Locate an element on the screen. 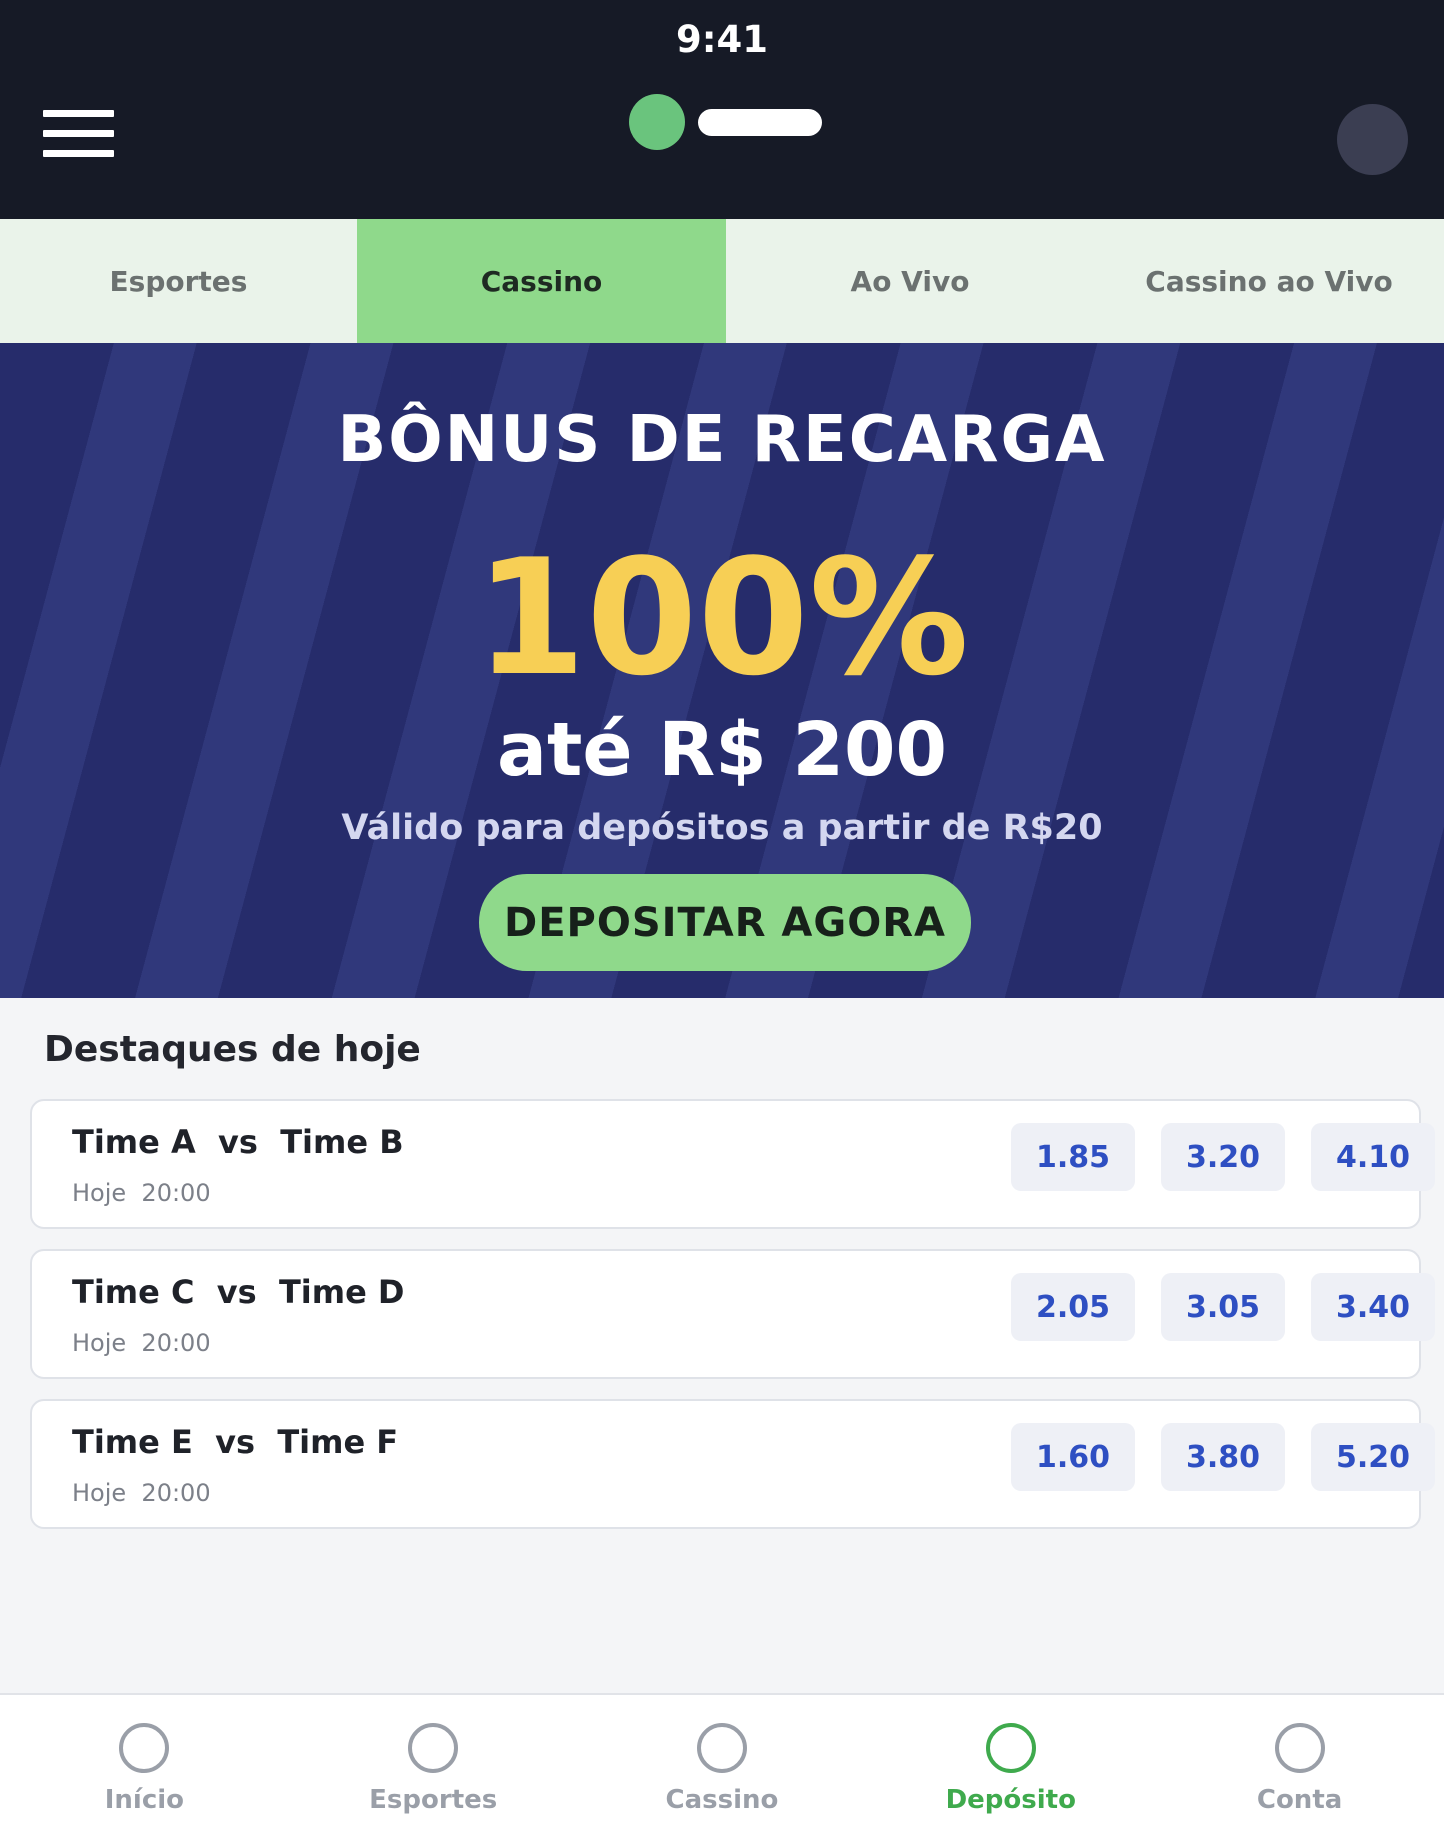  nav-label: Depósito is located at coordinates (1010, 1800).